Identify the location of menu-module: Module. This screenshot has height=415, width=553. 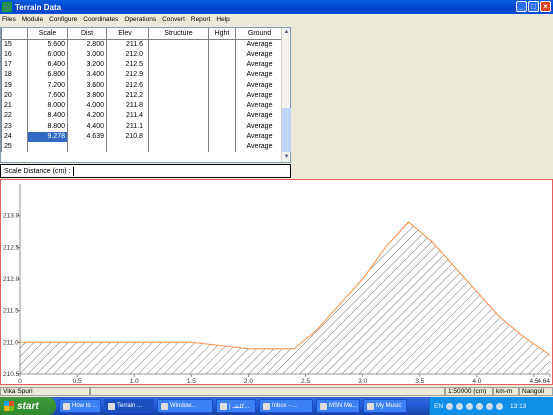
(32, 19).